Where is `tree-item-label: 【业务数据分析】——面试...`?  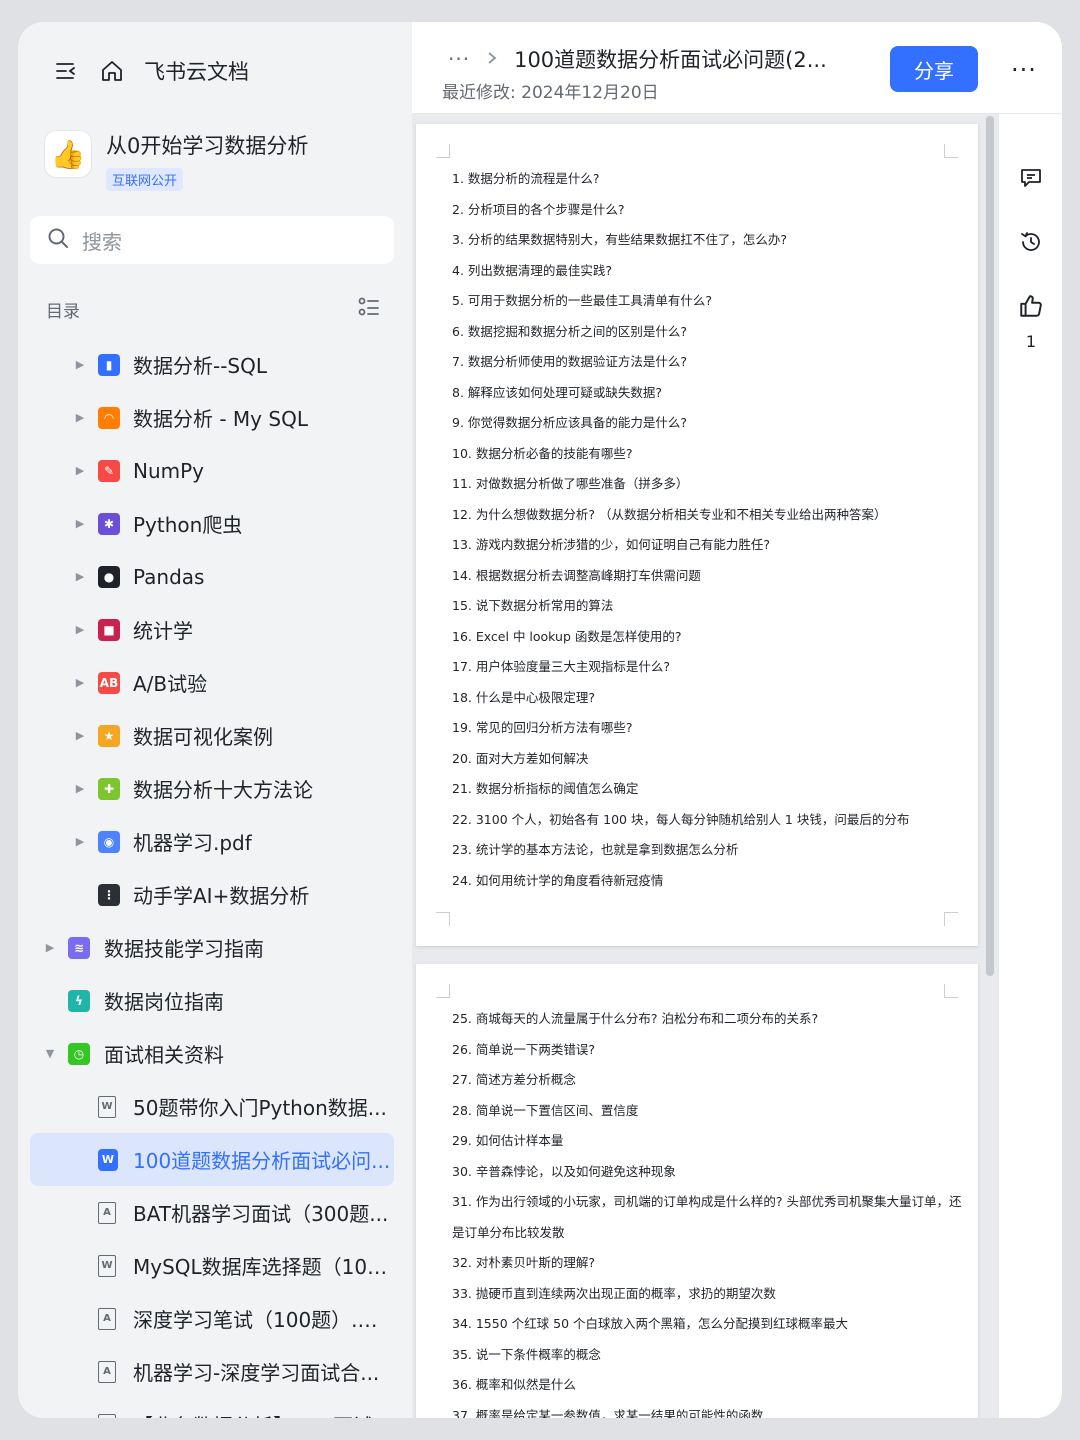 tree-item-label: 【业务数据分析】——面试... is located at coordinates (262, 1414).